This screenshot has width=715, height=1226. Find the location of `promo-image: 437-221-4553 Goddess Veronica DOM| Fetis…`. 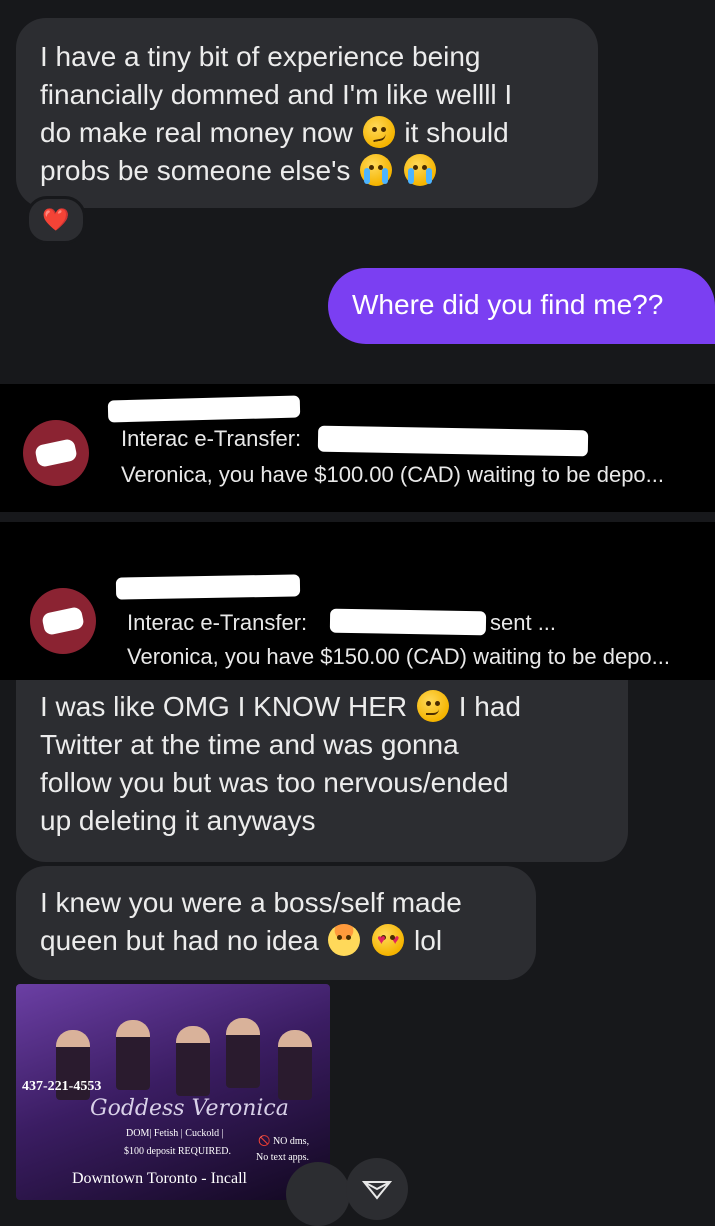

promo-image: 437-221-4553 Goddess Veronica DOM| Fetis… is located at coordinates (173, 1092).